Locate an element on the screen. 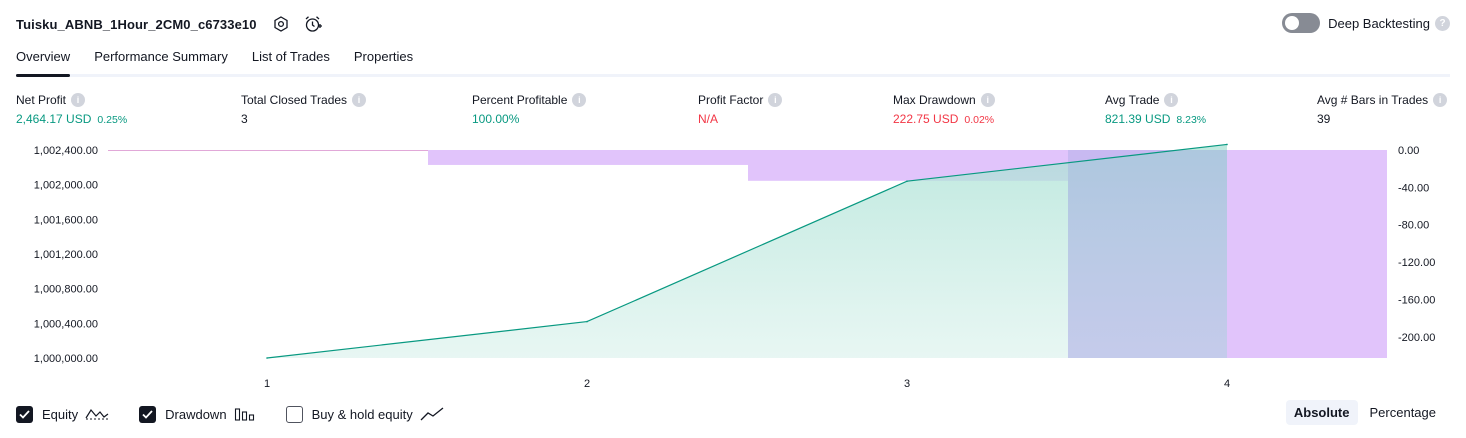  metric-value: 100.00% is located at coordinates (496, 119).